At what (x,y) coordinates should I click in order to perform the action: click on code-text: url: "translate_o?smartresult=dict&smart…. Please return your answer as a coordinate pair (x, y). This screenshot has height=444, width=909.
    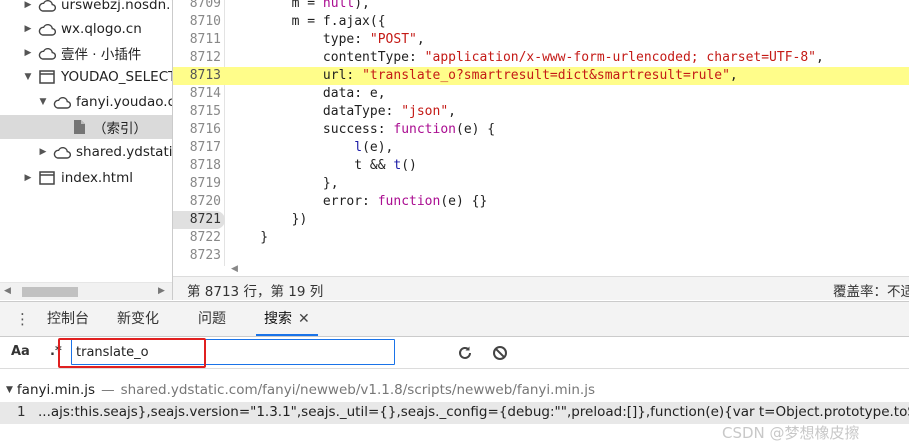
    Looking at the image, I should click on (483, 75).